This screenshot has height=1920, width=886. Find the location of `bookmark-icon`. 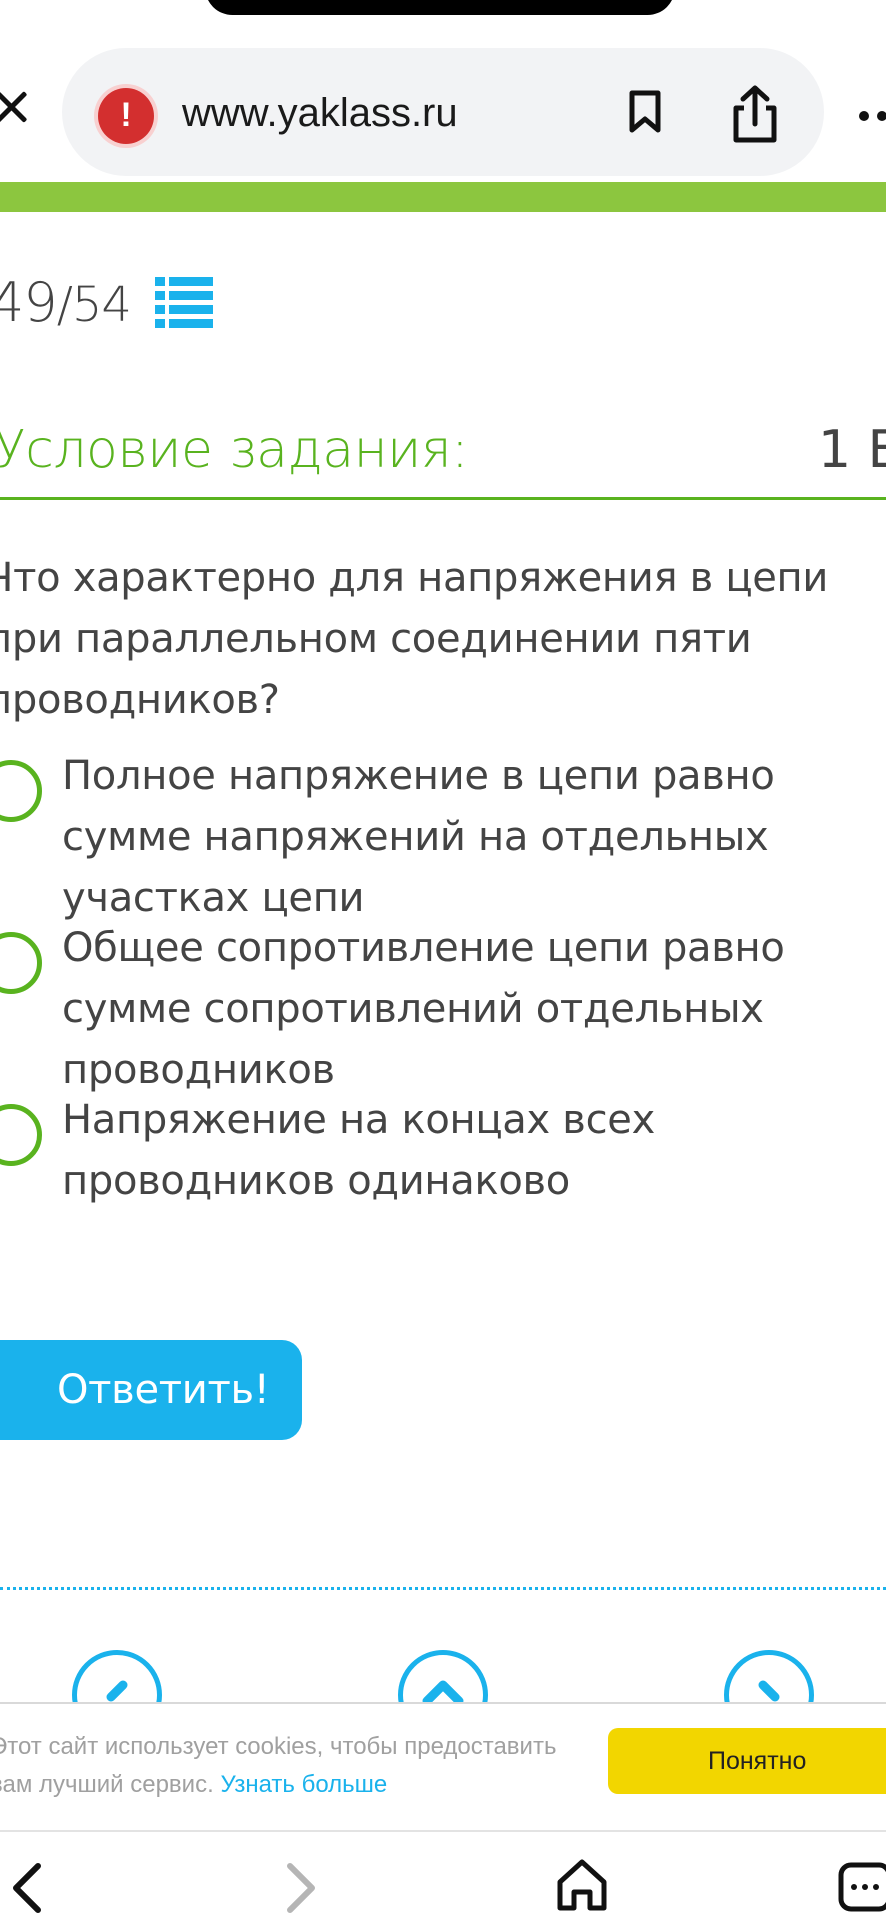

bookmark-icon is located at coordinates (645, 112).